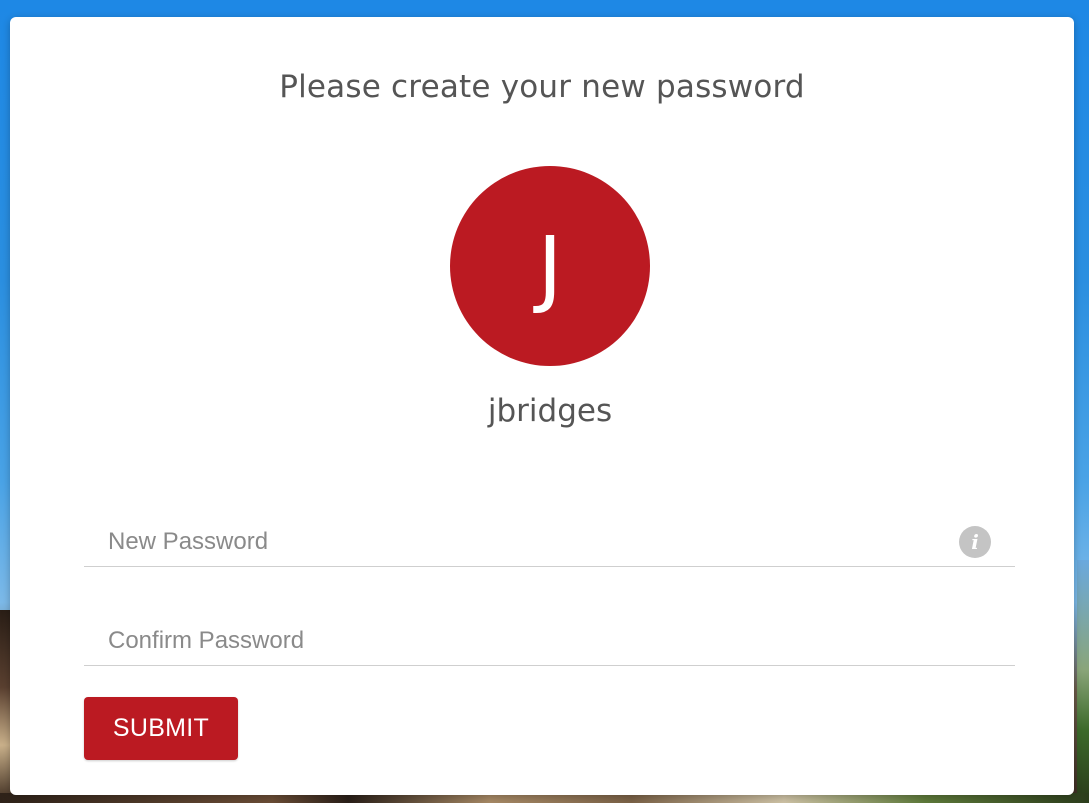 This screenshot has width=1089, height=803. I want to click on new-password-input, so click(549, 537).